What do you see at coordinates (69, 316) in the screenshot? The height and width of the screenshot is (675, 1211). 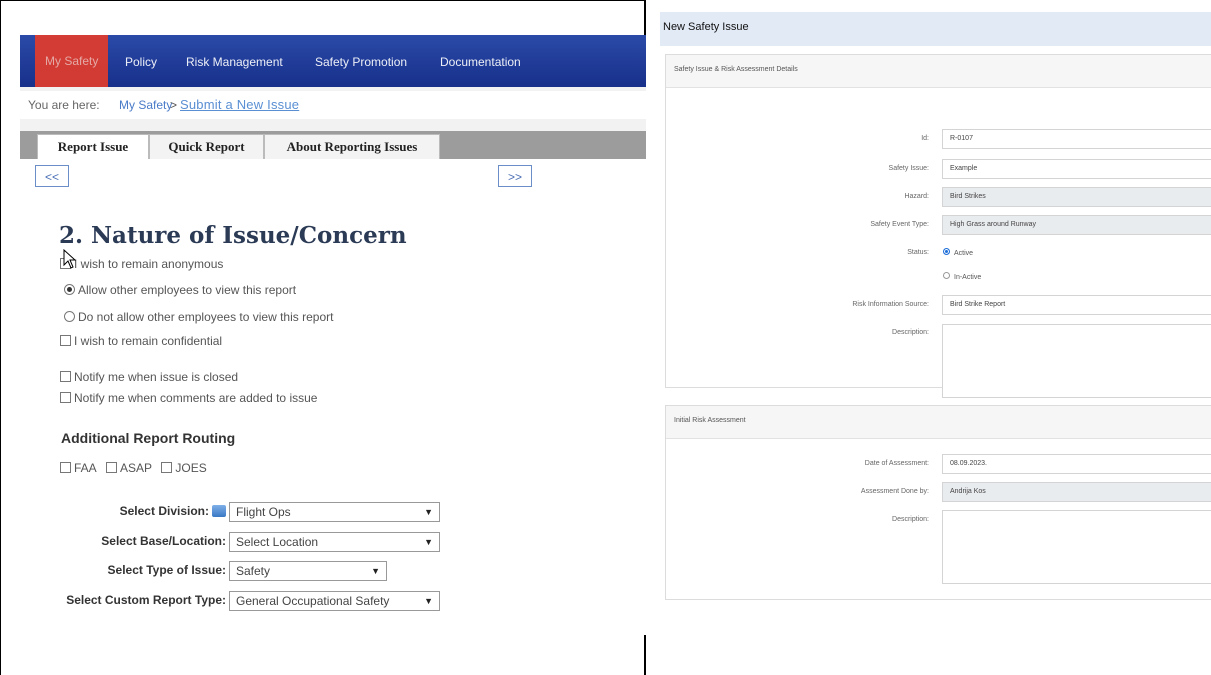 I see `disallow-view-radio` at bounding box center [69, 316].